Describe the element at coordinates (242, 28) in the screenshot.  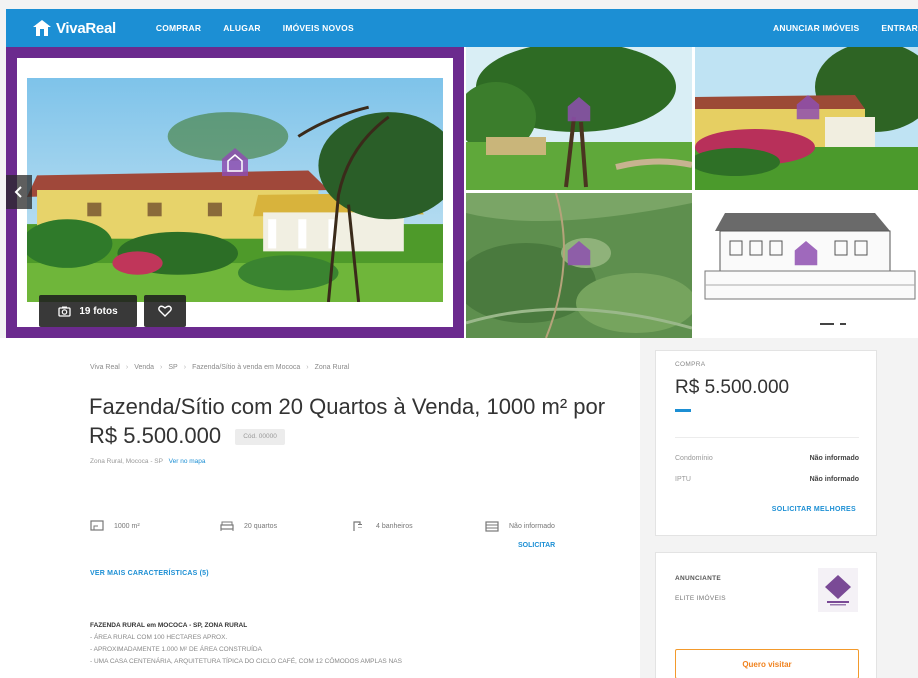
I see `nav-alugar: ALUGAR` at that location.